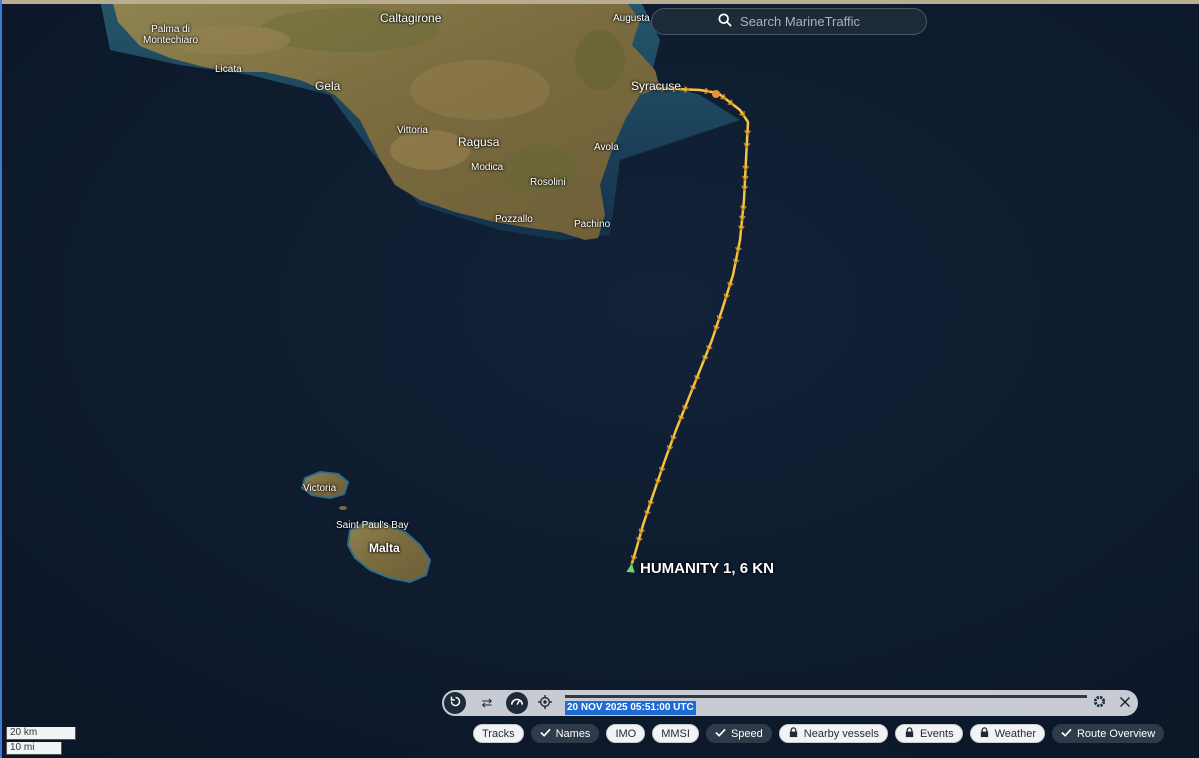  Describe the element at coordinates (41, 733) in the screenshot. I see `scale-km: 20 km` at that location.